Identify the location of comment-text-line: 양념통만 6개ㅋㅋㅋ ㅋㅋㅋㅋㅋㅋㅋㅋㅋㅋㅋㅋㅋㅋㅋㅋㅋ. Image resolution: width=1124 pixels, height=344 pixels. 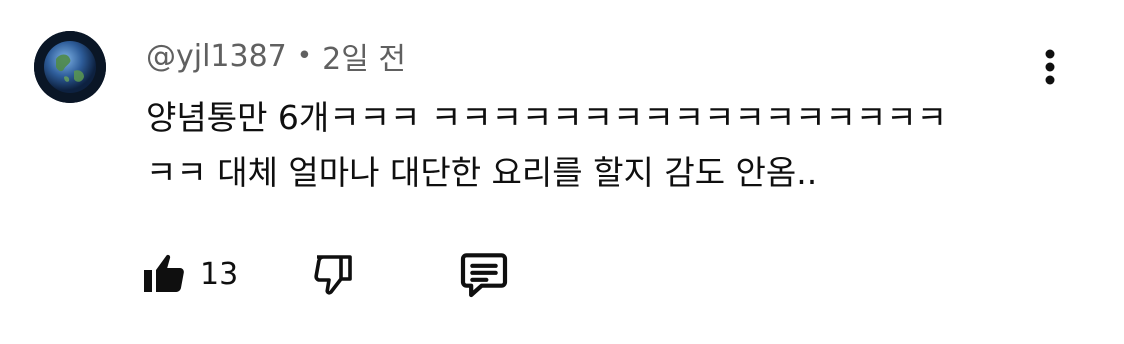
(546, 117).